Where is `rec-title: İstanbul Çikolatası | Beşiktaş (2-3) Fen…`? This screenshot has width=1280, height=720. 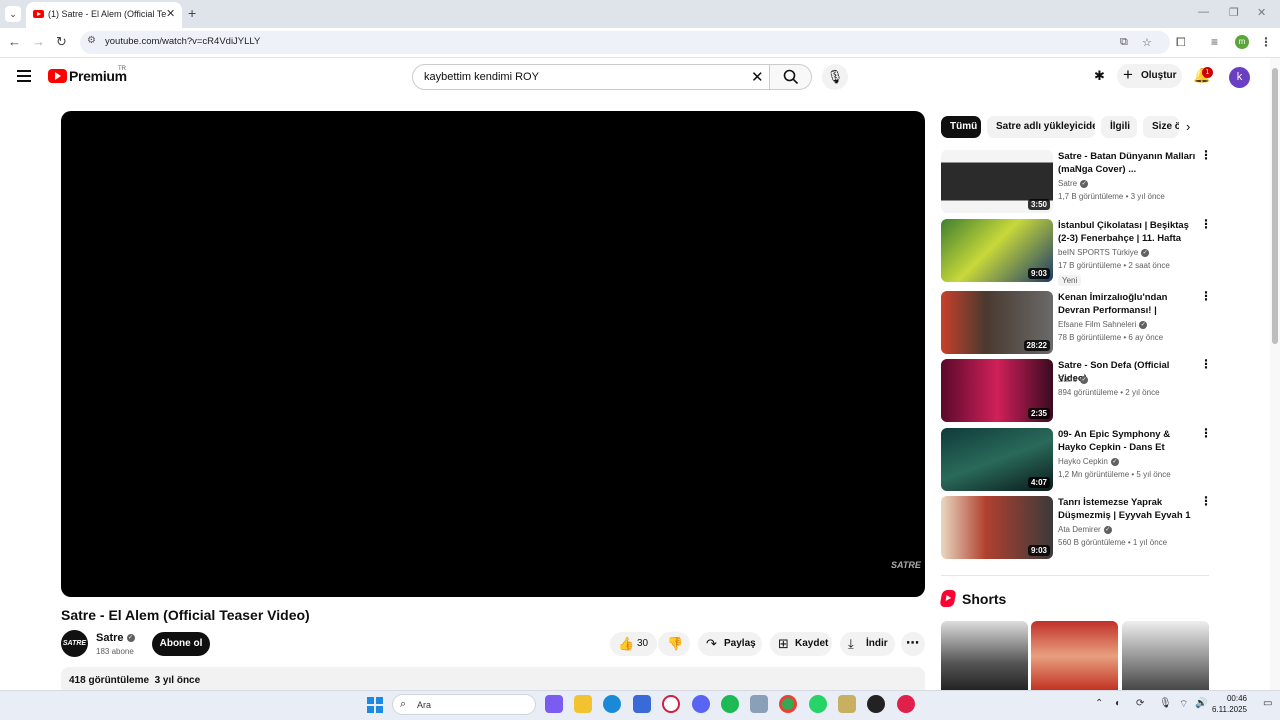 rec-title: İstanbul Çikolatası | Beşiktaş (2-3) Fen… is located at coordinates (1128, 232).